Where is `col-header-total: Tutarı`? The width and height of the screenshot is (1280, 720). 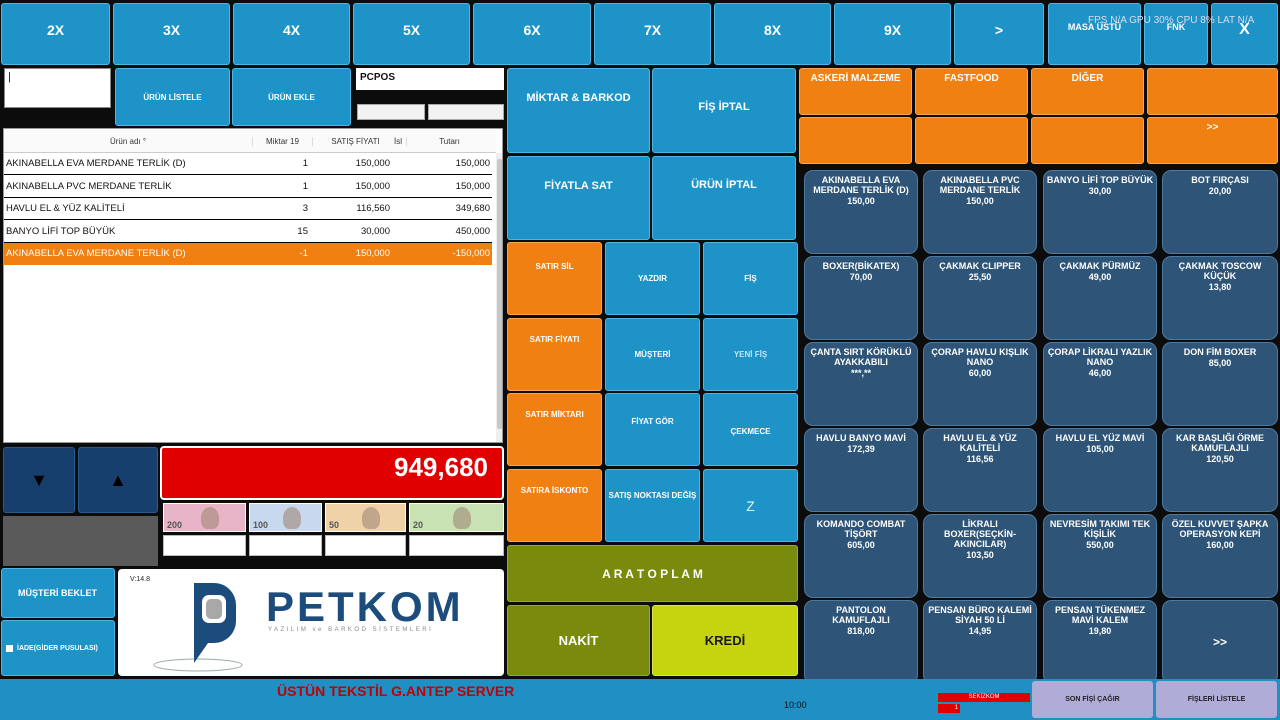 col-header-total: Tutarı is located at coordinates (449, 141).